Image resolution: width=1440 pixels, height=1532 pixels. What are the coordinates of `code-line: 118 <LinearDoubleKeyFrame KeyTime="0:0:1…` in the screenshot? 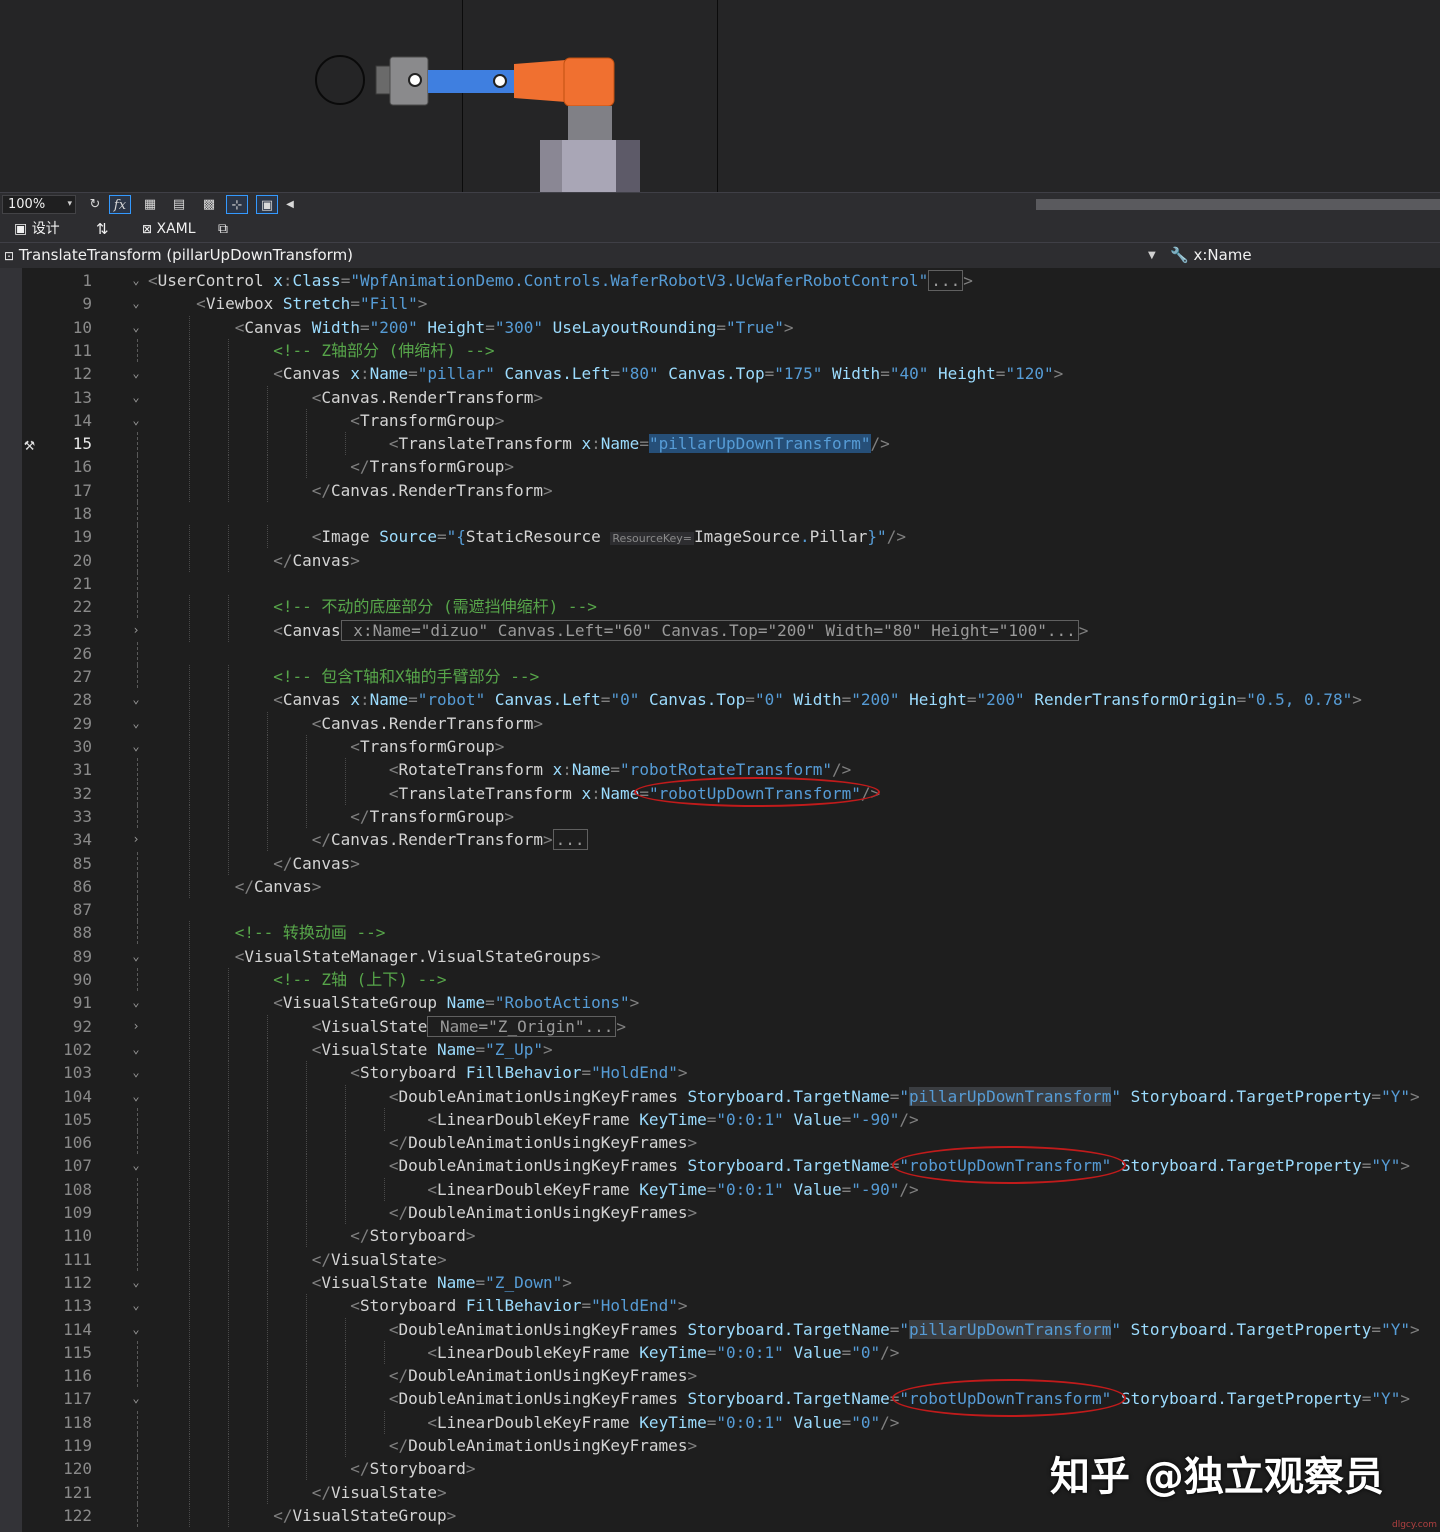 It's located at (720, 1422).